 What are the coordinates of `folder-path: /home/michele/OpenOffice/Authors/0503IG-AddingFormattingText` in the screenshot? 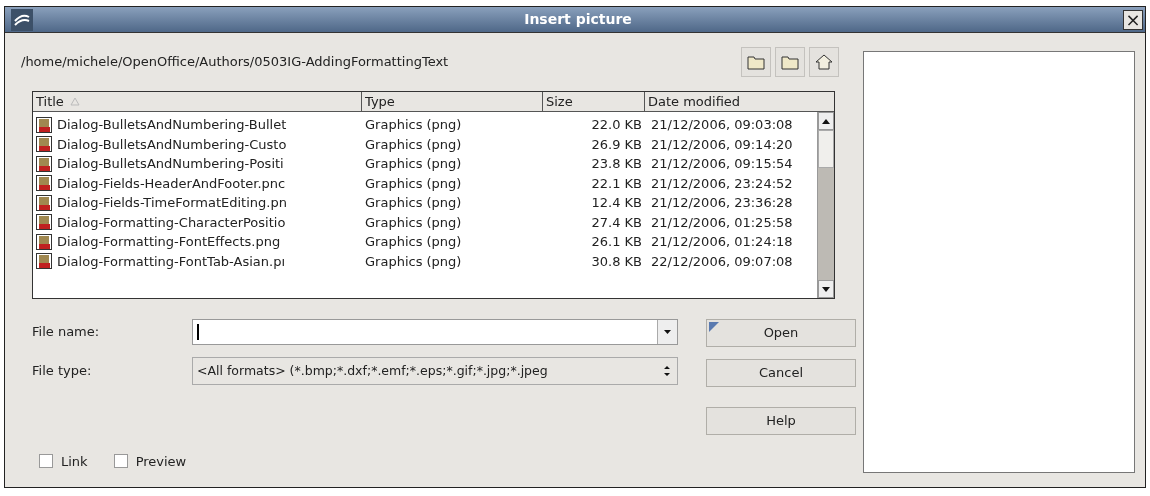 It's located at (235, 62).